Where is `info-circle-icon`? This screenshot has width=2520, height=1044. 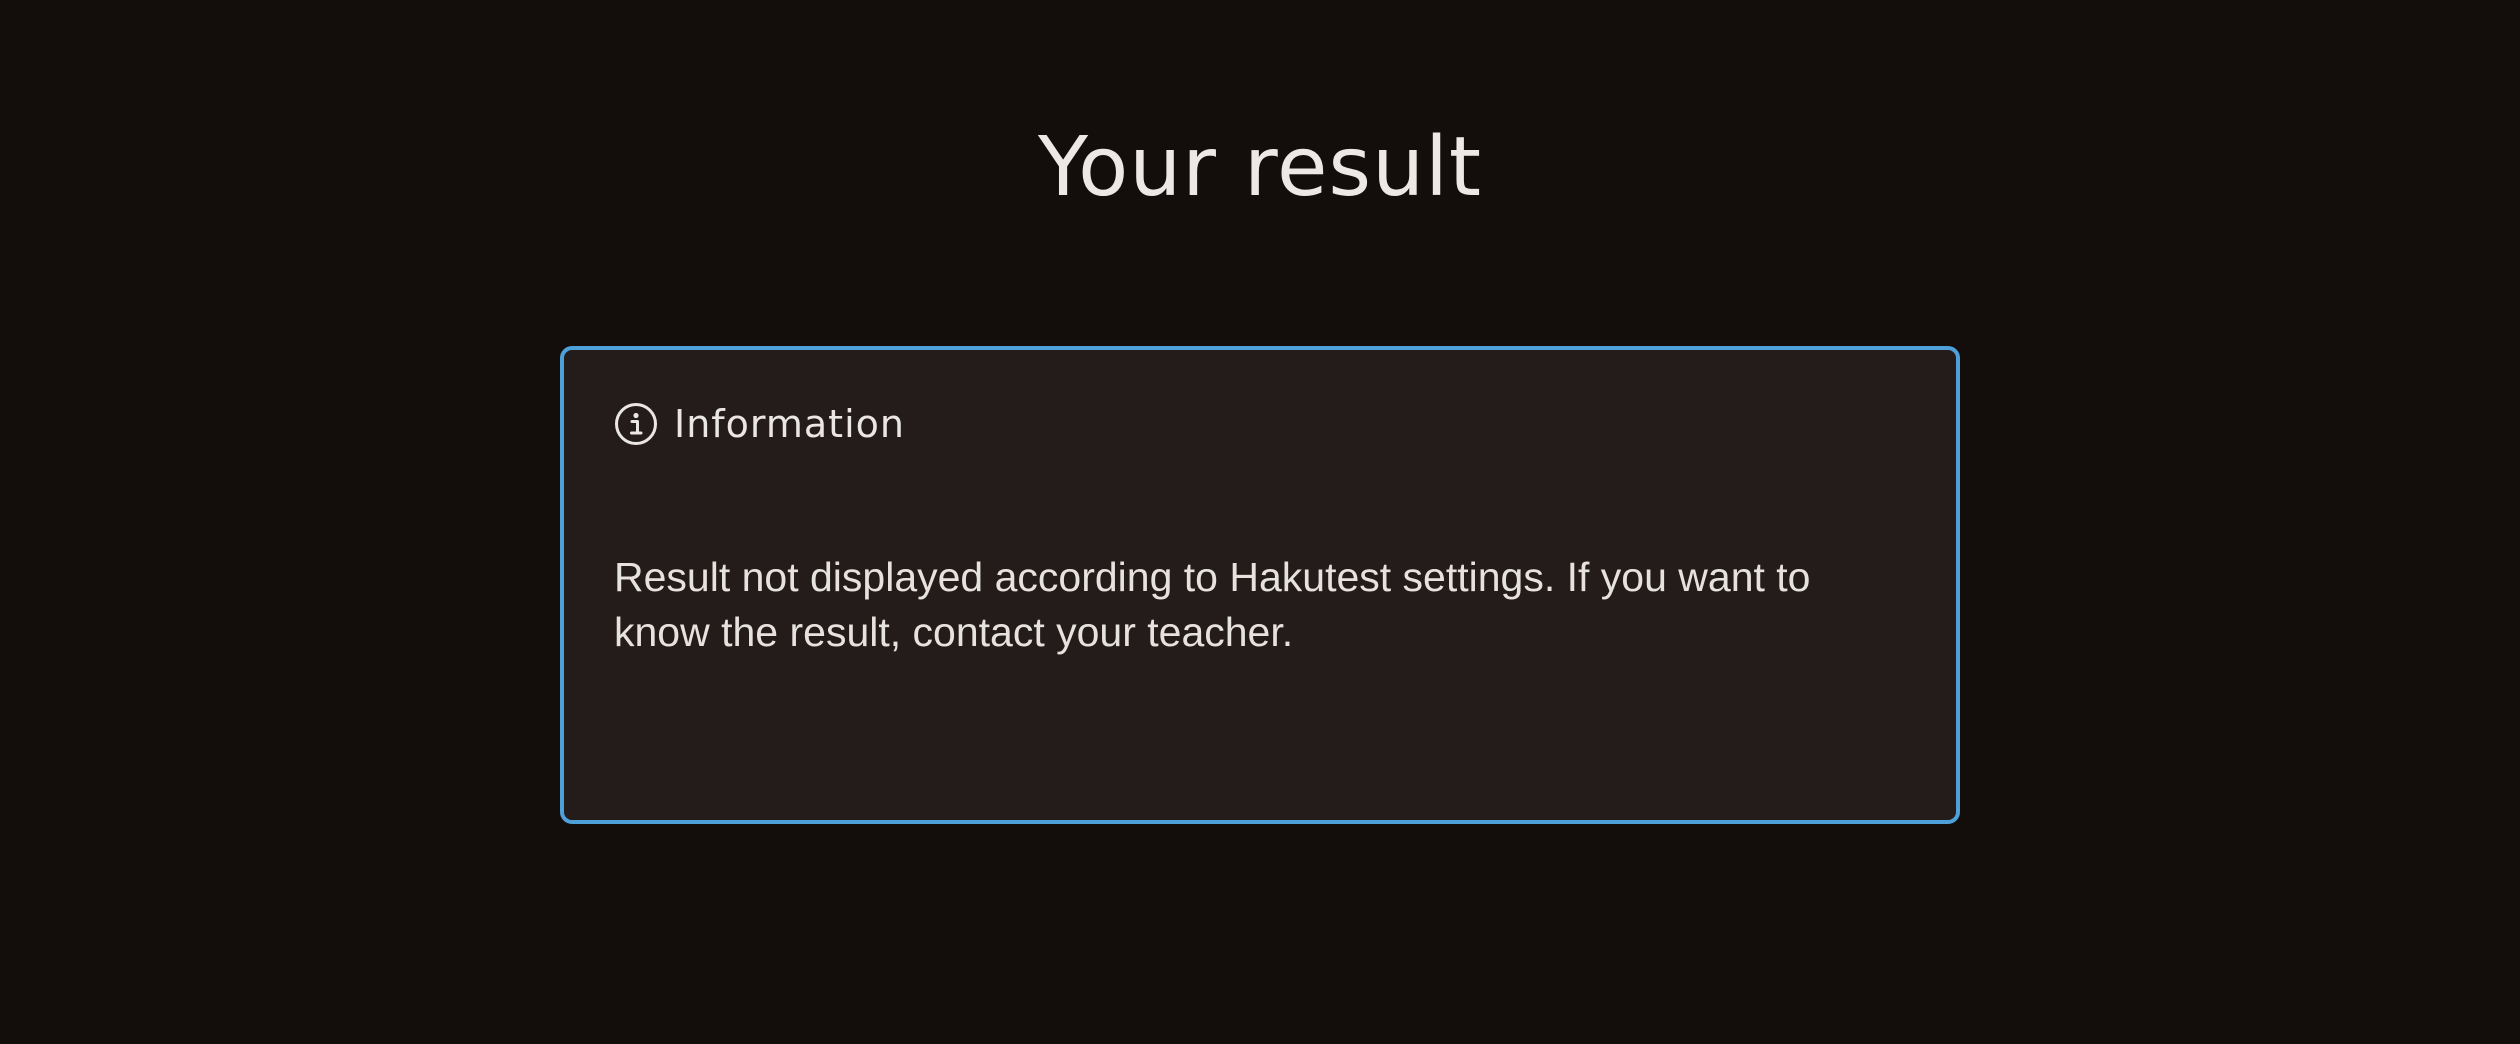
info-circle-icon is located at coordinates (636, 424).